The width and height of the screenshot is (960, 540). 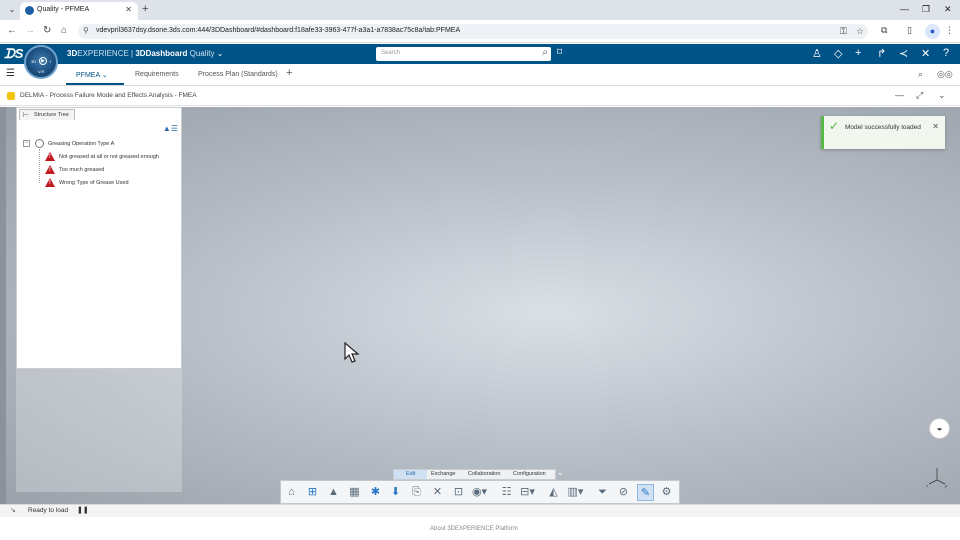 What do you see at coordinates (463, 54) in the screenshot?
I see `search-input: Search ⌕` at bounding box center [463, 54].